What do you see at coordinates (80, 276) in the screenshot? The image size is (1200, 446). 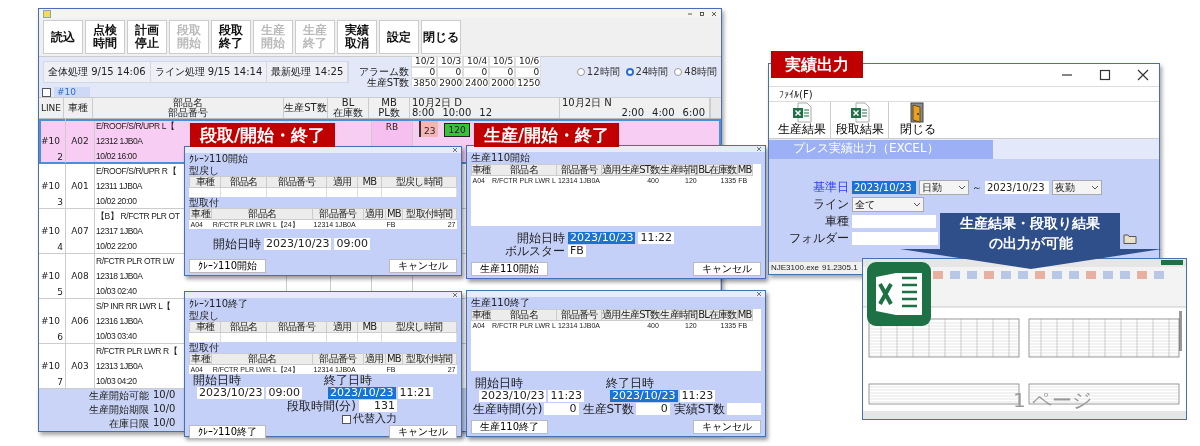 I see `model-code: A08` at bounding box center [80, 276].